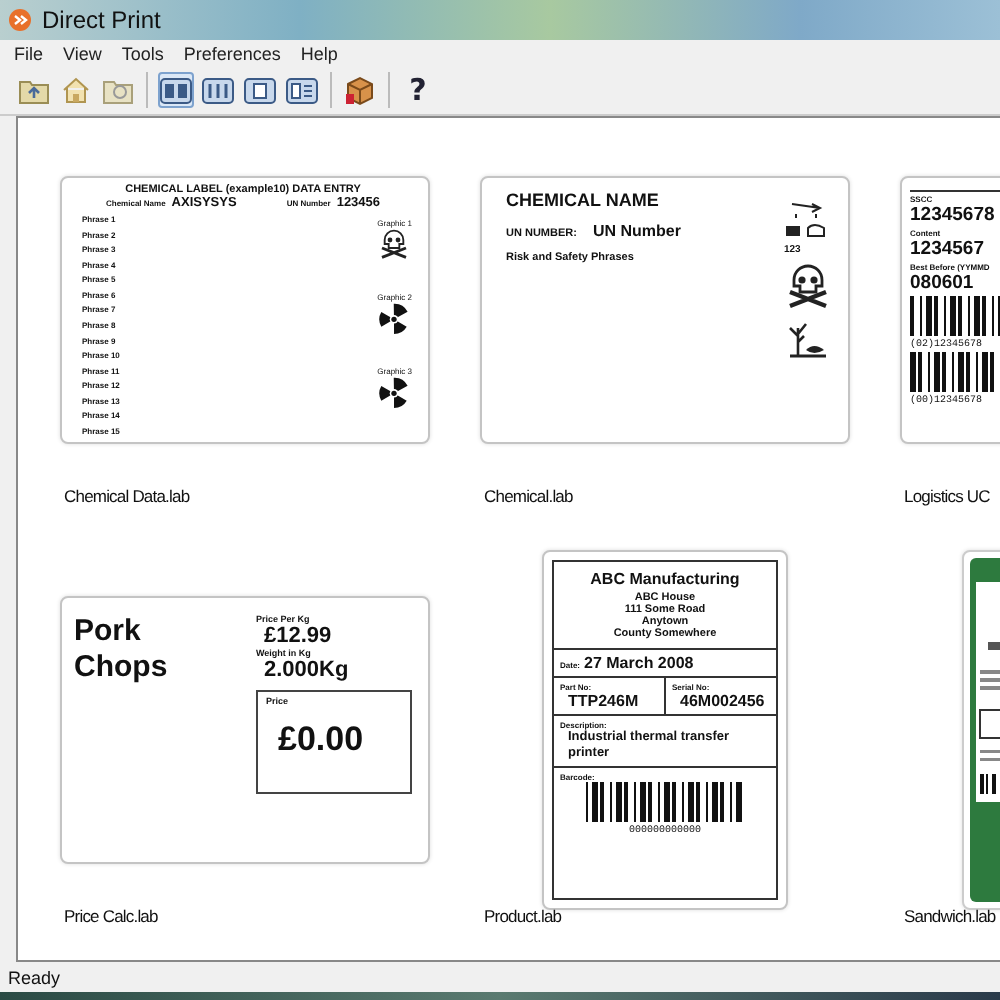 The width and height of the screenshot is (1000, 1000). What do you see at coordinates (950, 916) in the screenshot?
I see `file-name: Sandwich.lab` at bounding box center [950, 916].